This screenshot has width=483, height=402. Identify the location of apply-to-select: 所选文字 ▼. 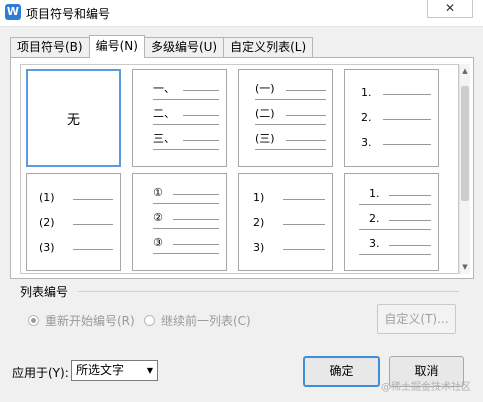
(114, 370).